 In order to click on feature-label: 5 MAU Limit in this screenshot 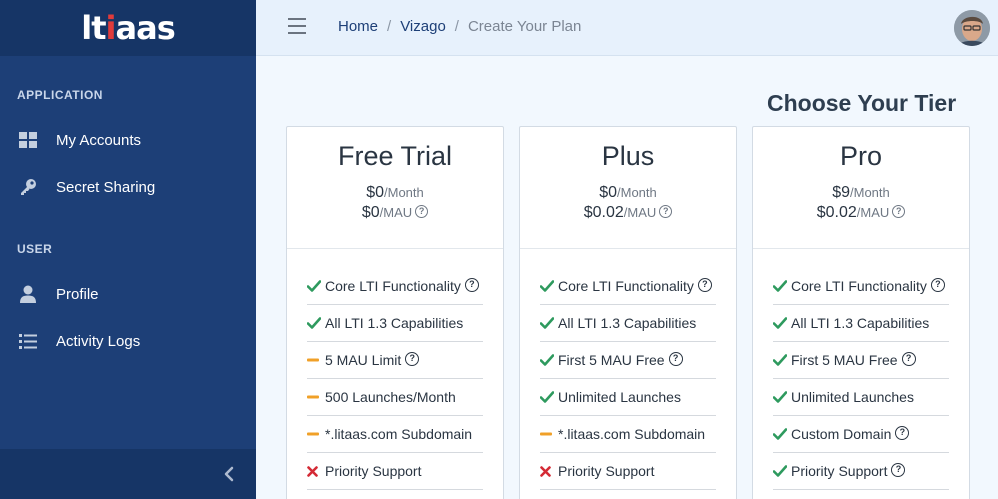, I will do `click(363, 360)`.